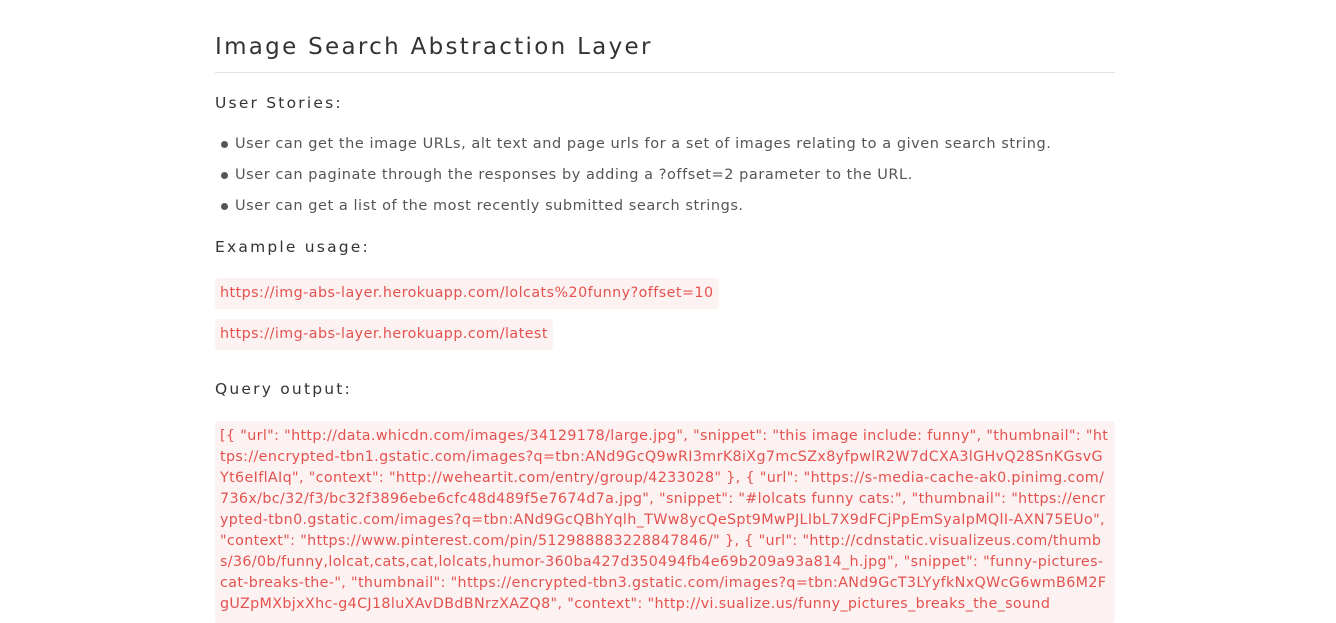  What do you see at coordinates (292, 247) in the screenshot?
I see `example-usage-heading: Example usage:` at bounding box center [292, 247].